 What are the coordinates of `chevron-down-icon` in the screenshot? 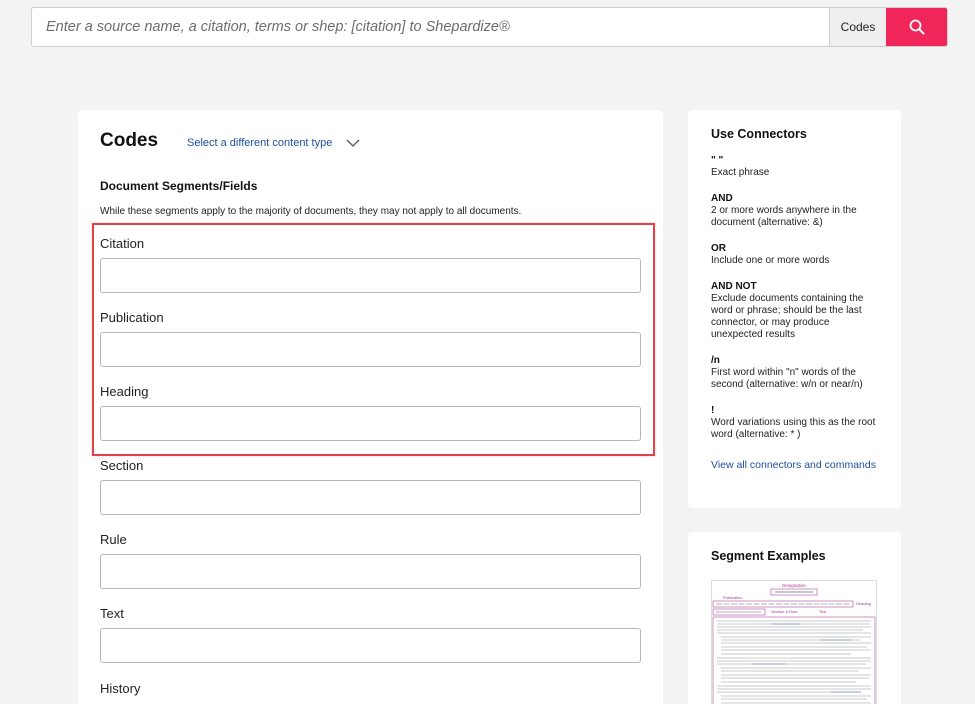 It's located at (353, 143).